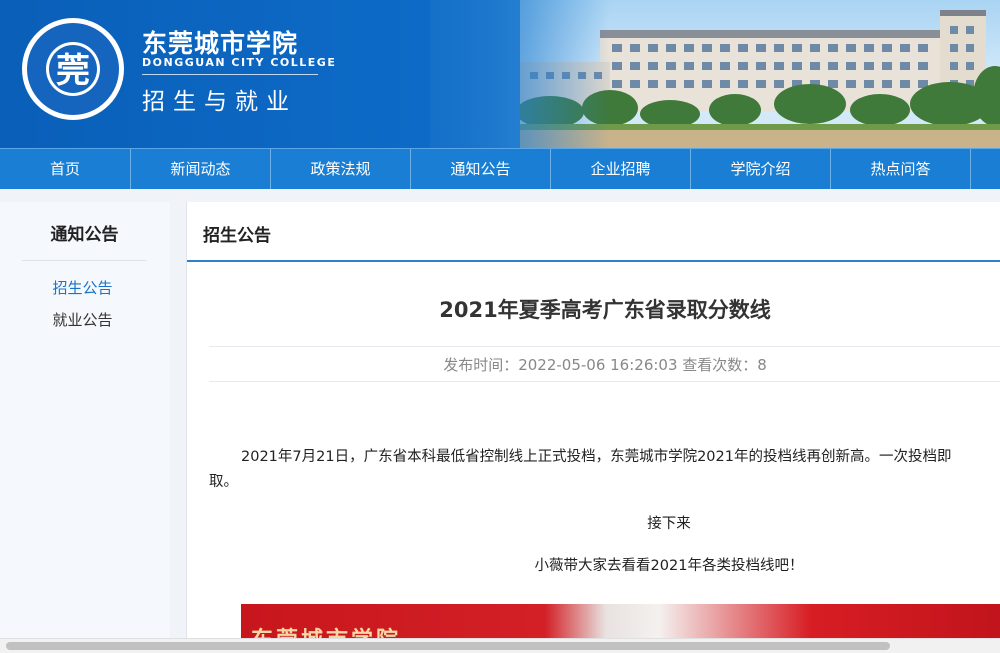 This screenshot has height=653, width=1000. What do you see at coordinates (604, 381) in the screenshot?
I see `meta-bottom-rule` at bounding box center [604, 381].